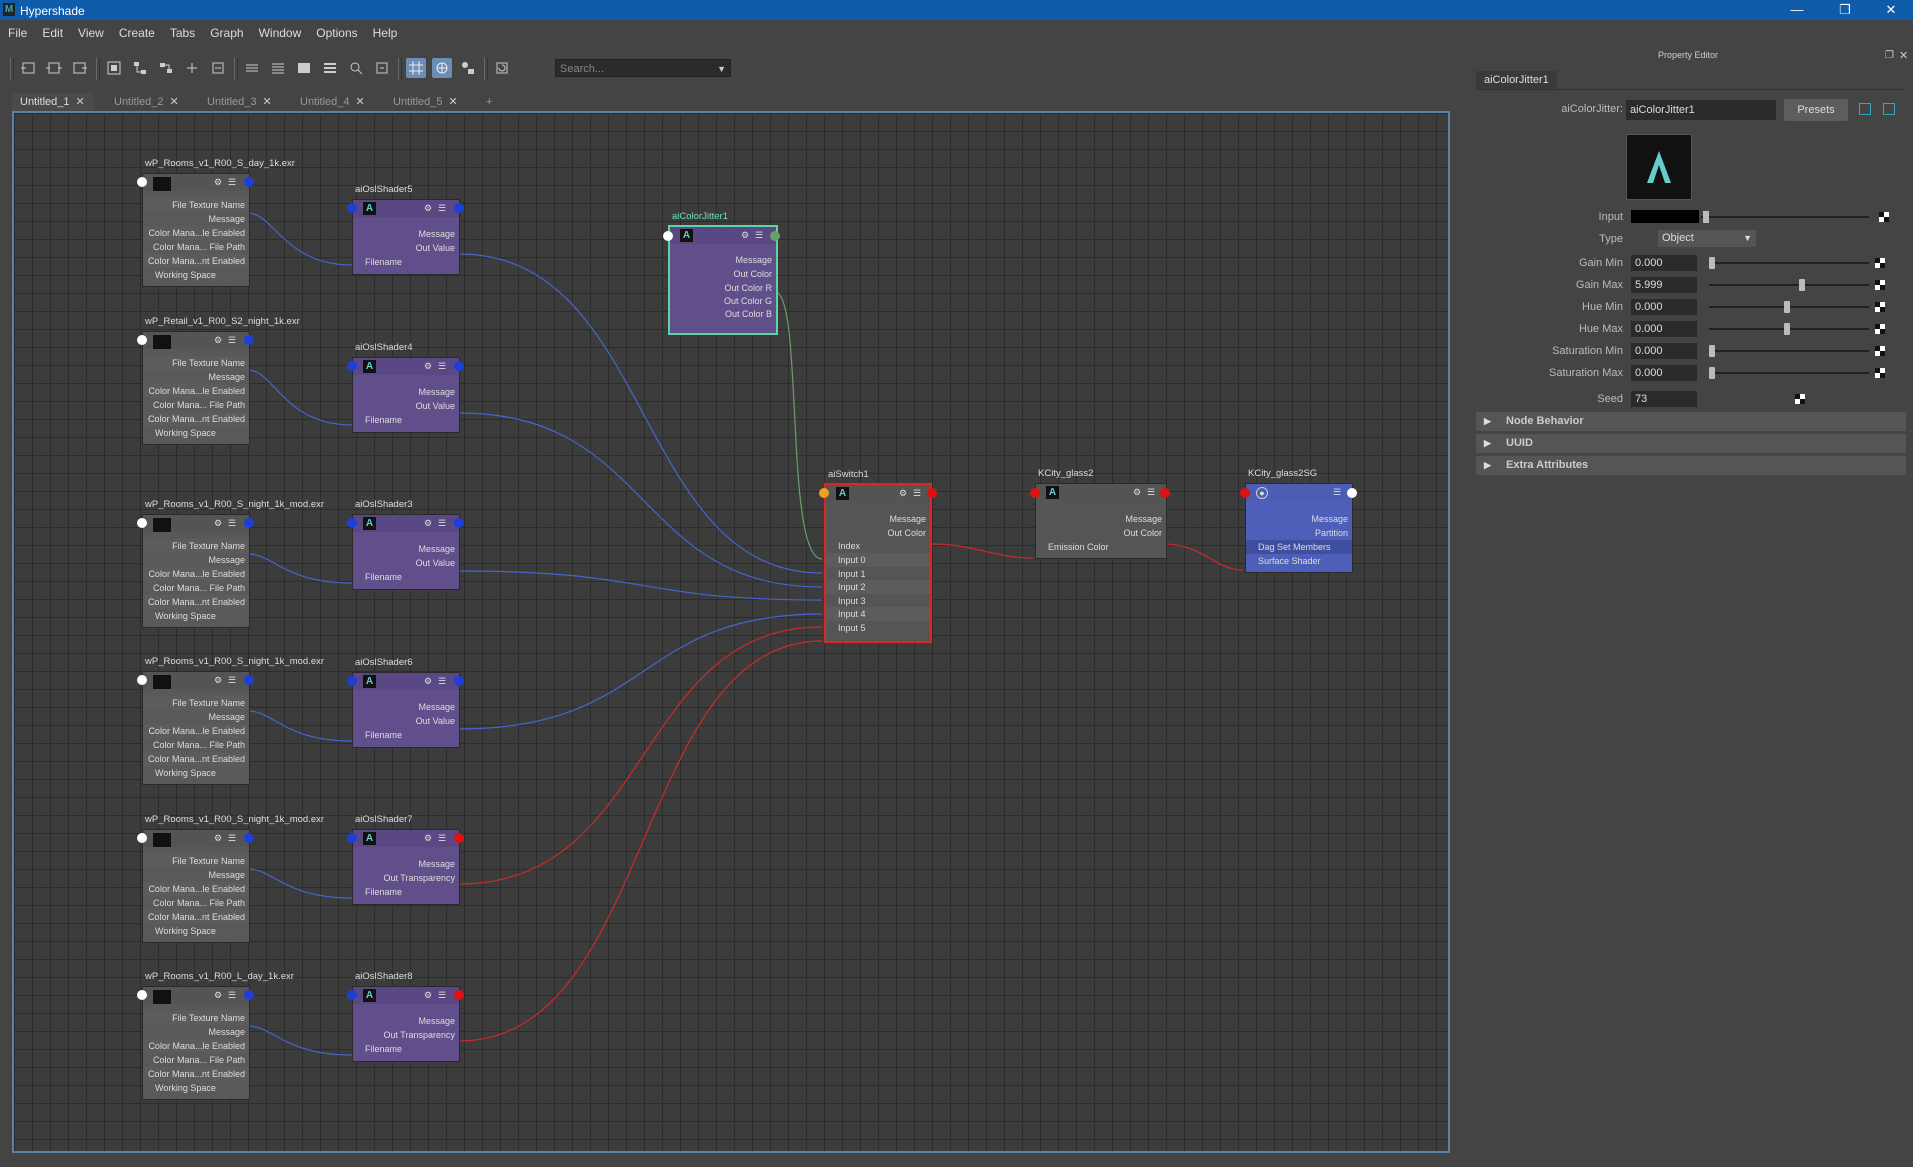 The height and width of the screenshot is (1167, 1913). Describe the element at coordinates (1701, 110) in the screenshot. I see `node-name-field: aiColorJitter1` at that location.